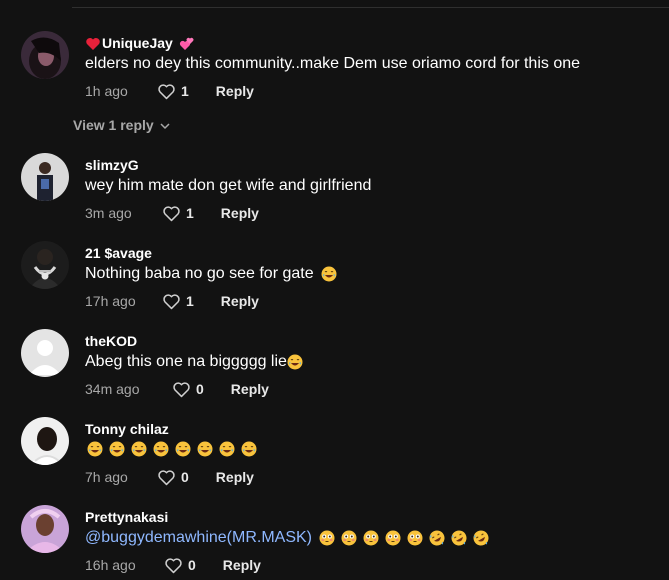 The width and height of the screenshot is (669, 580). What do you see at coordinates (112, 389) in the screenshot?
I see `comment-time: 34m ago` at bounding box center [112, 389].